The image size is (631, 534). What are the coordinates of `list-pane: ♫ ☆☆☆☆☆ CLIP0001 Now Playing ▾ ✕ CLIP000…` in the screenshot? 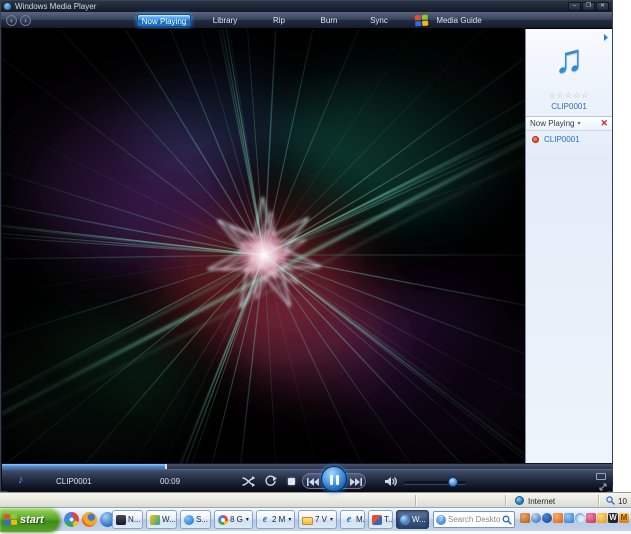 It's located at (568, 246).